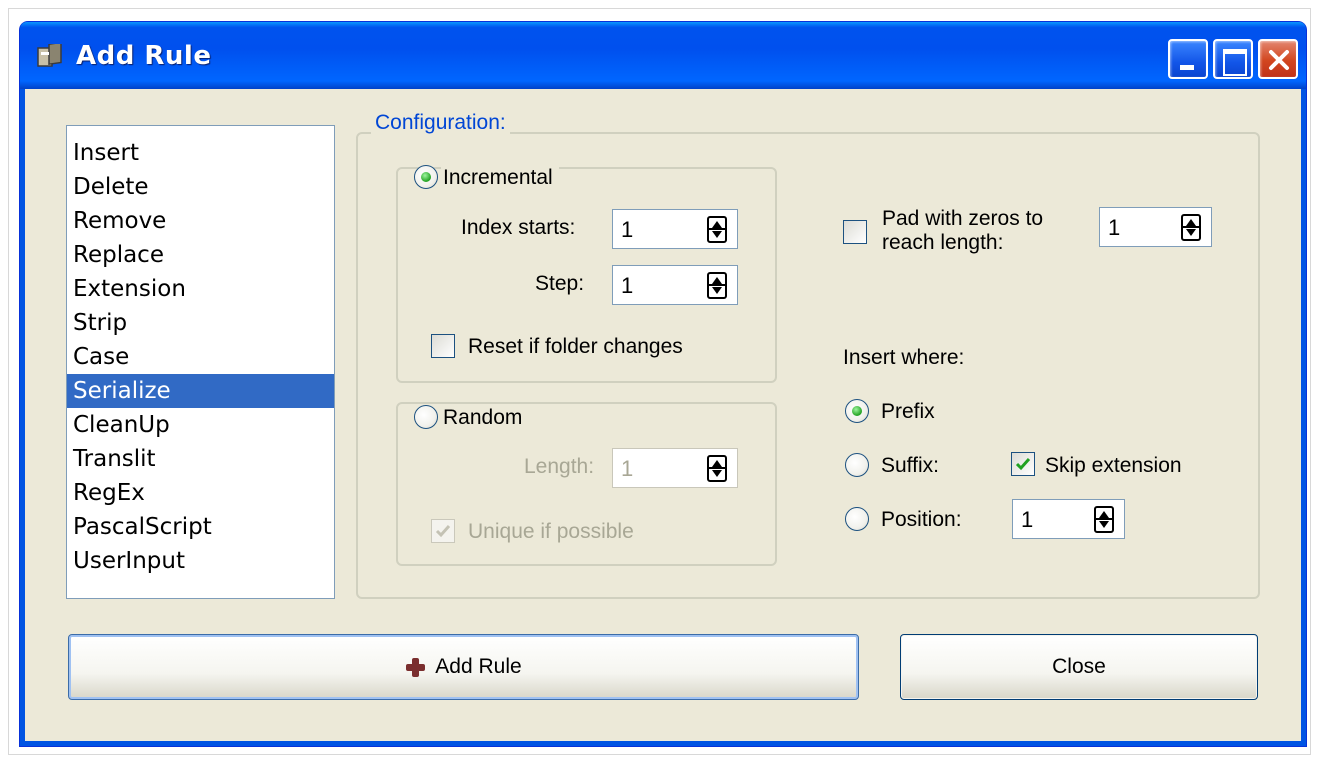 The width and height of the screenshot is (1319, 763). I want to click on step-label: Step:, so click(560, 283).